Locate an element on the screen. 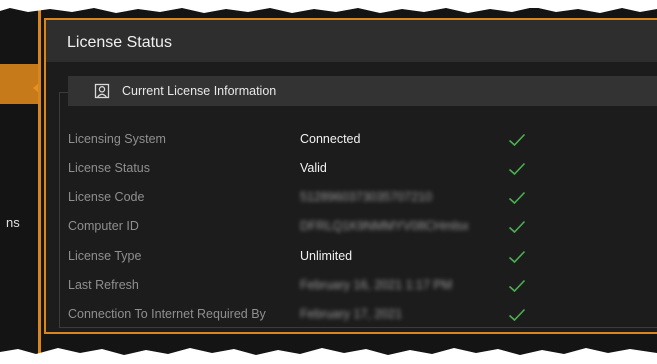  row-label: Computer ID is located at coordinates (103, 226).